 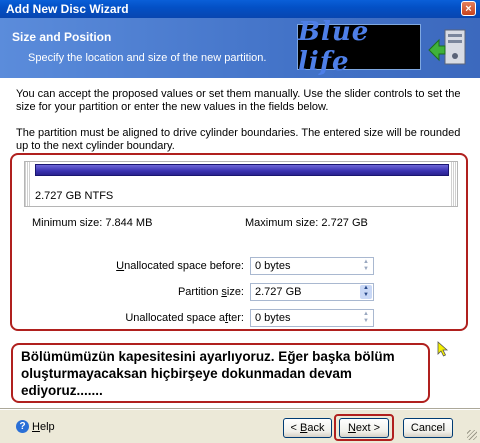 I want to click on window-title: Add New Disc Wizard, so click(x=67, y=9).